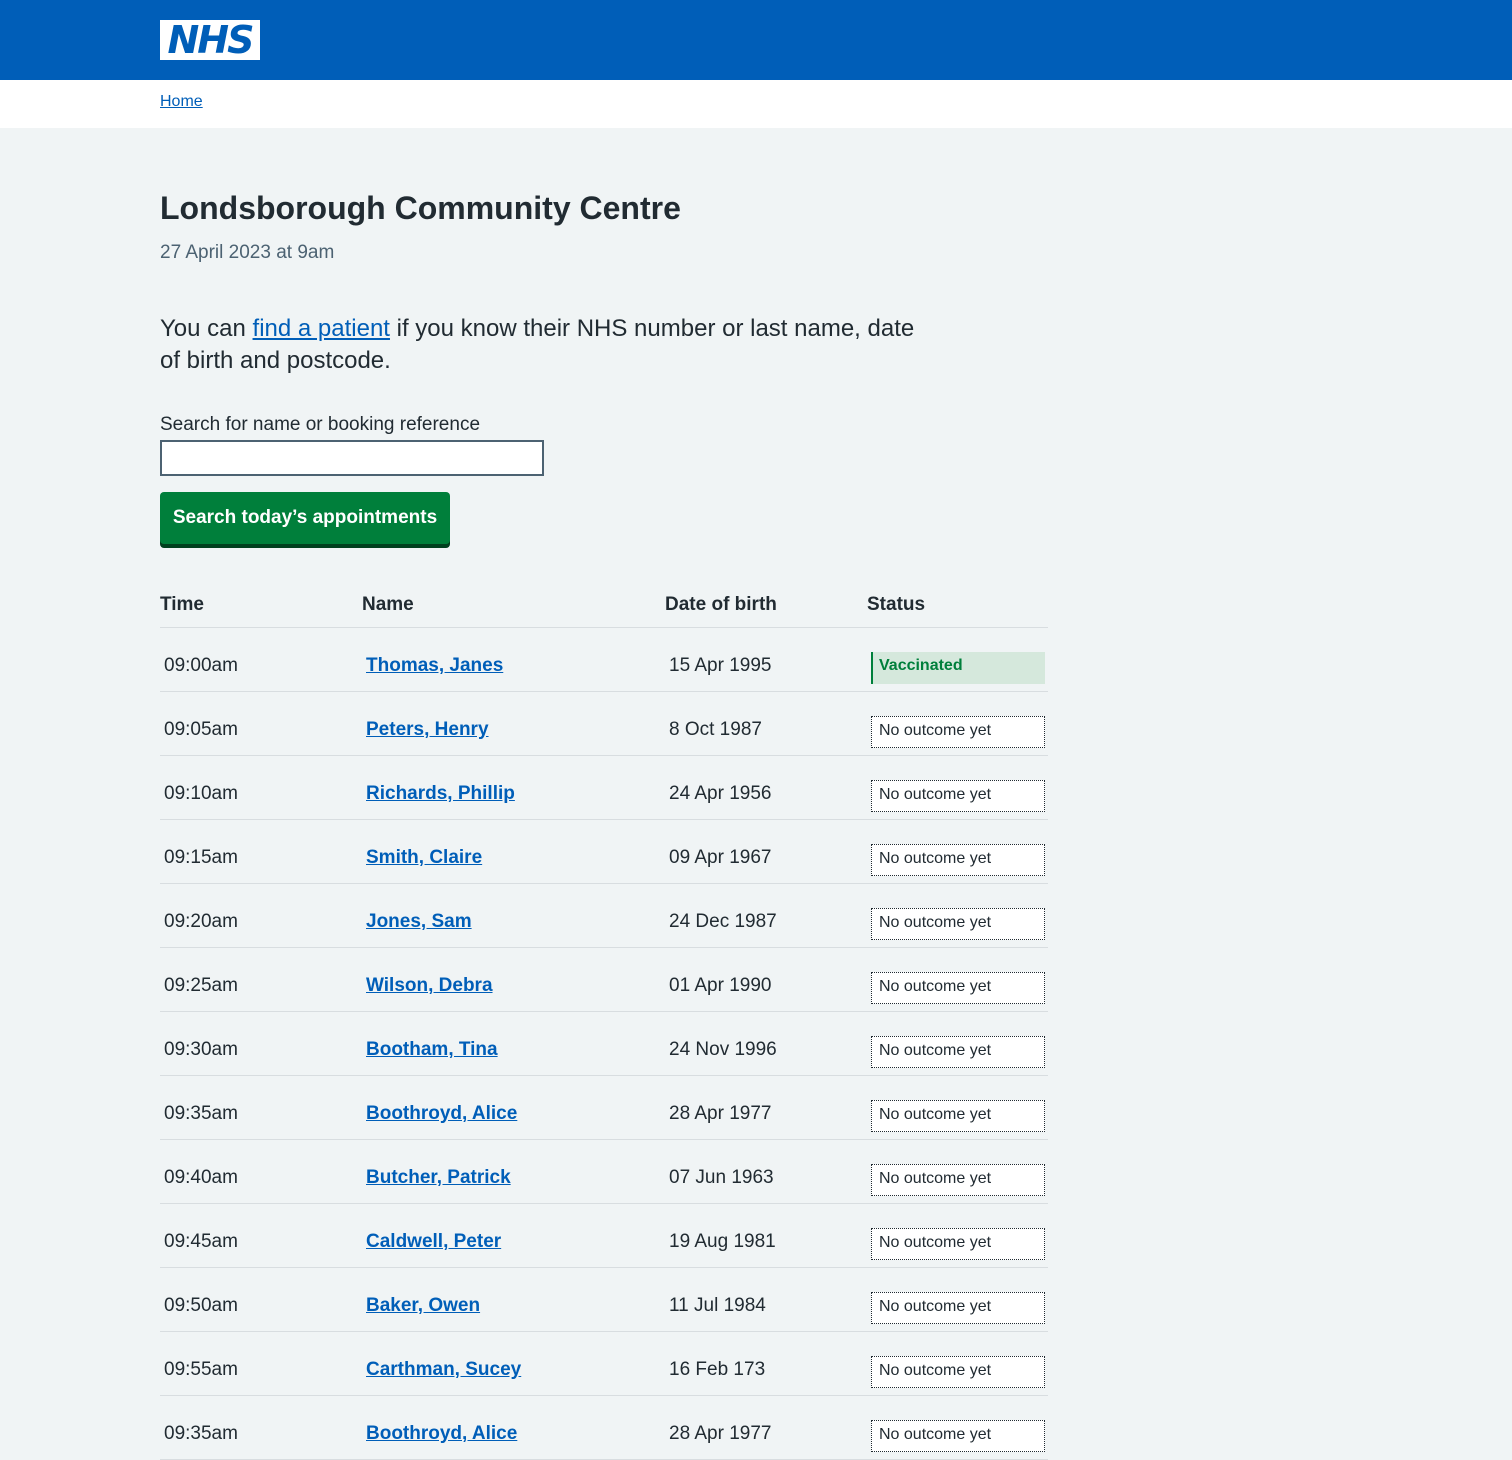 This screenshot has width=1512, height=1460. I want to click on search-input, so click(352, 458).